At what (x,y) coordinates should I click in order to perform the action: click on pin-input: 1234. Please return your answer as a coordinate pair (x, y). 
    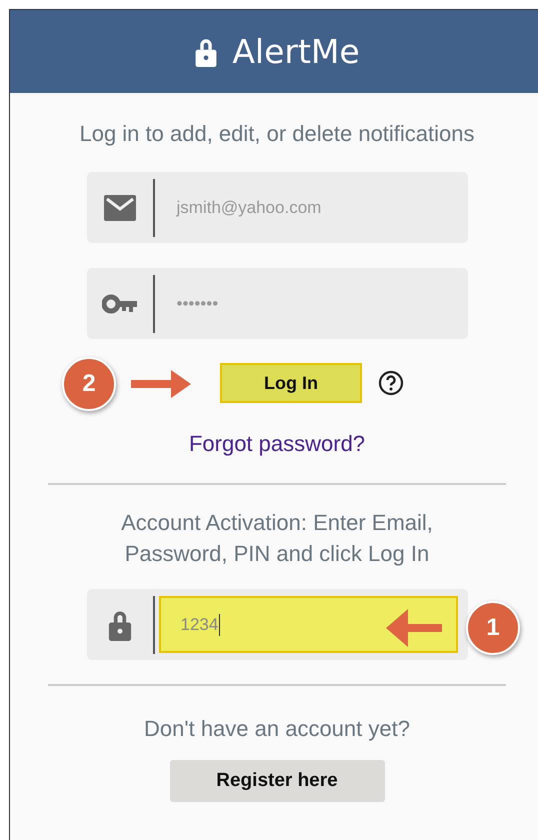
    Looking at the image, I should click on (308, 624).